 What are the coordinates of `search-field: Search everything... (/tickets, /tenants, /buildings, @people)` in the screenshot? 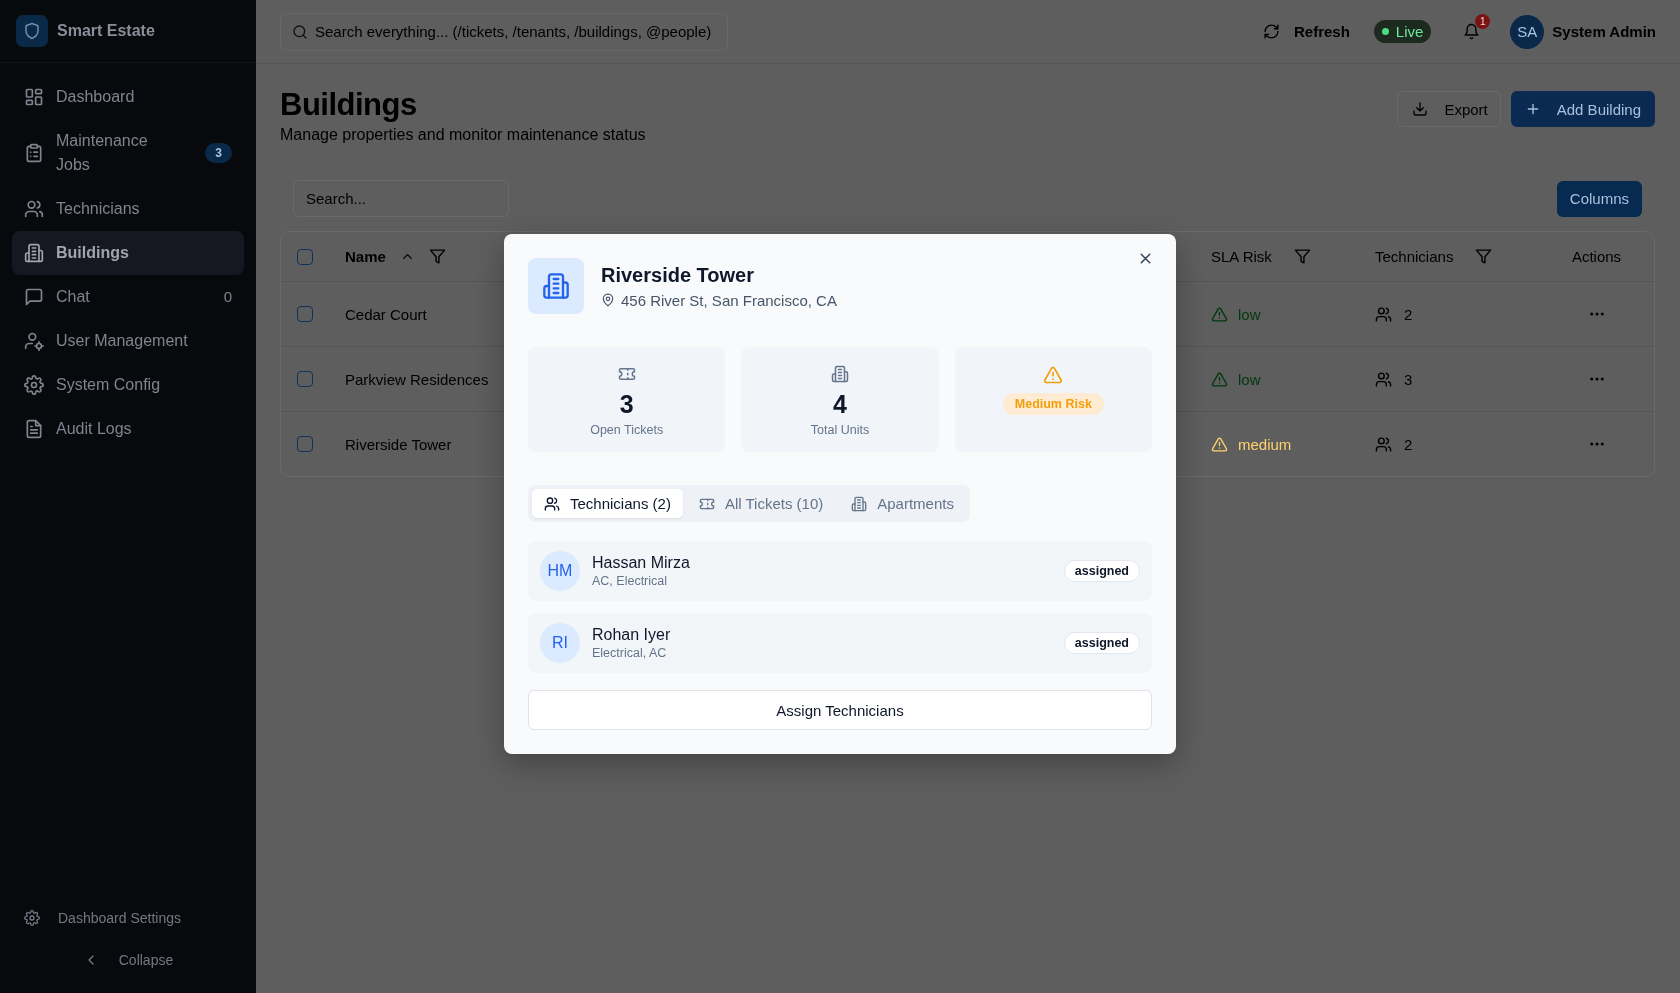 It's located at (504, 31).